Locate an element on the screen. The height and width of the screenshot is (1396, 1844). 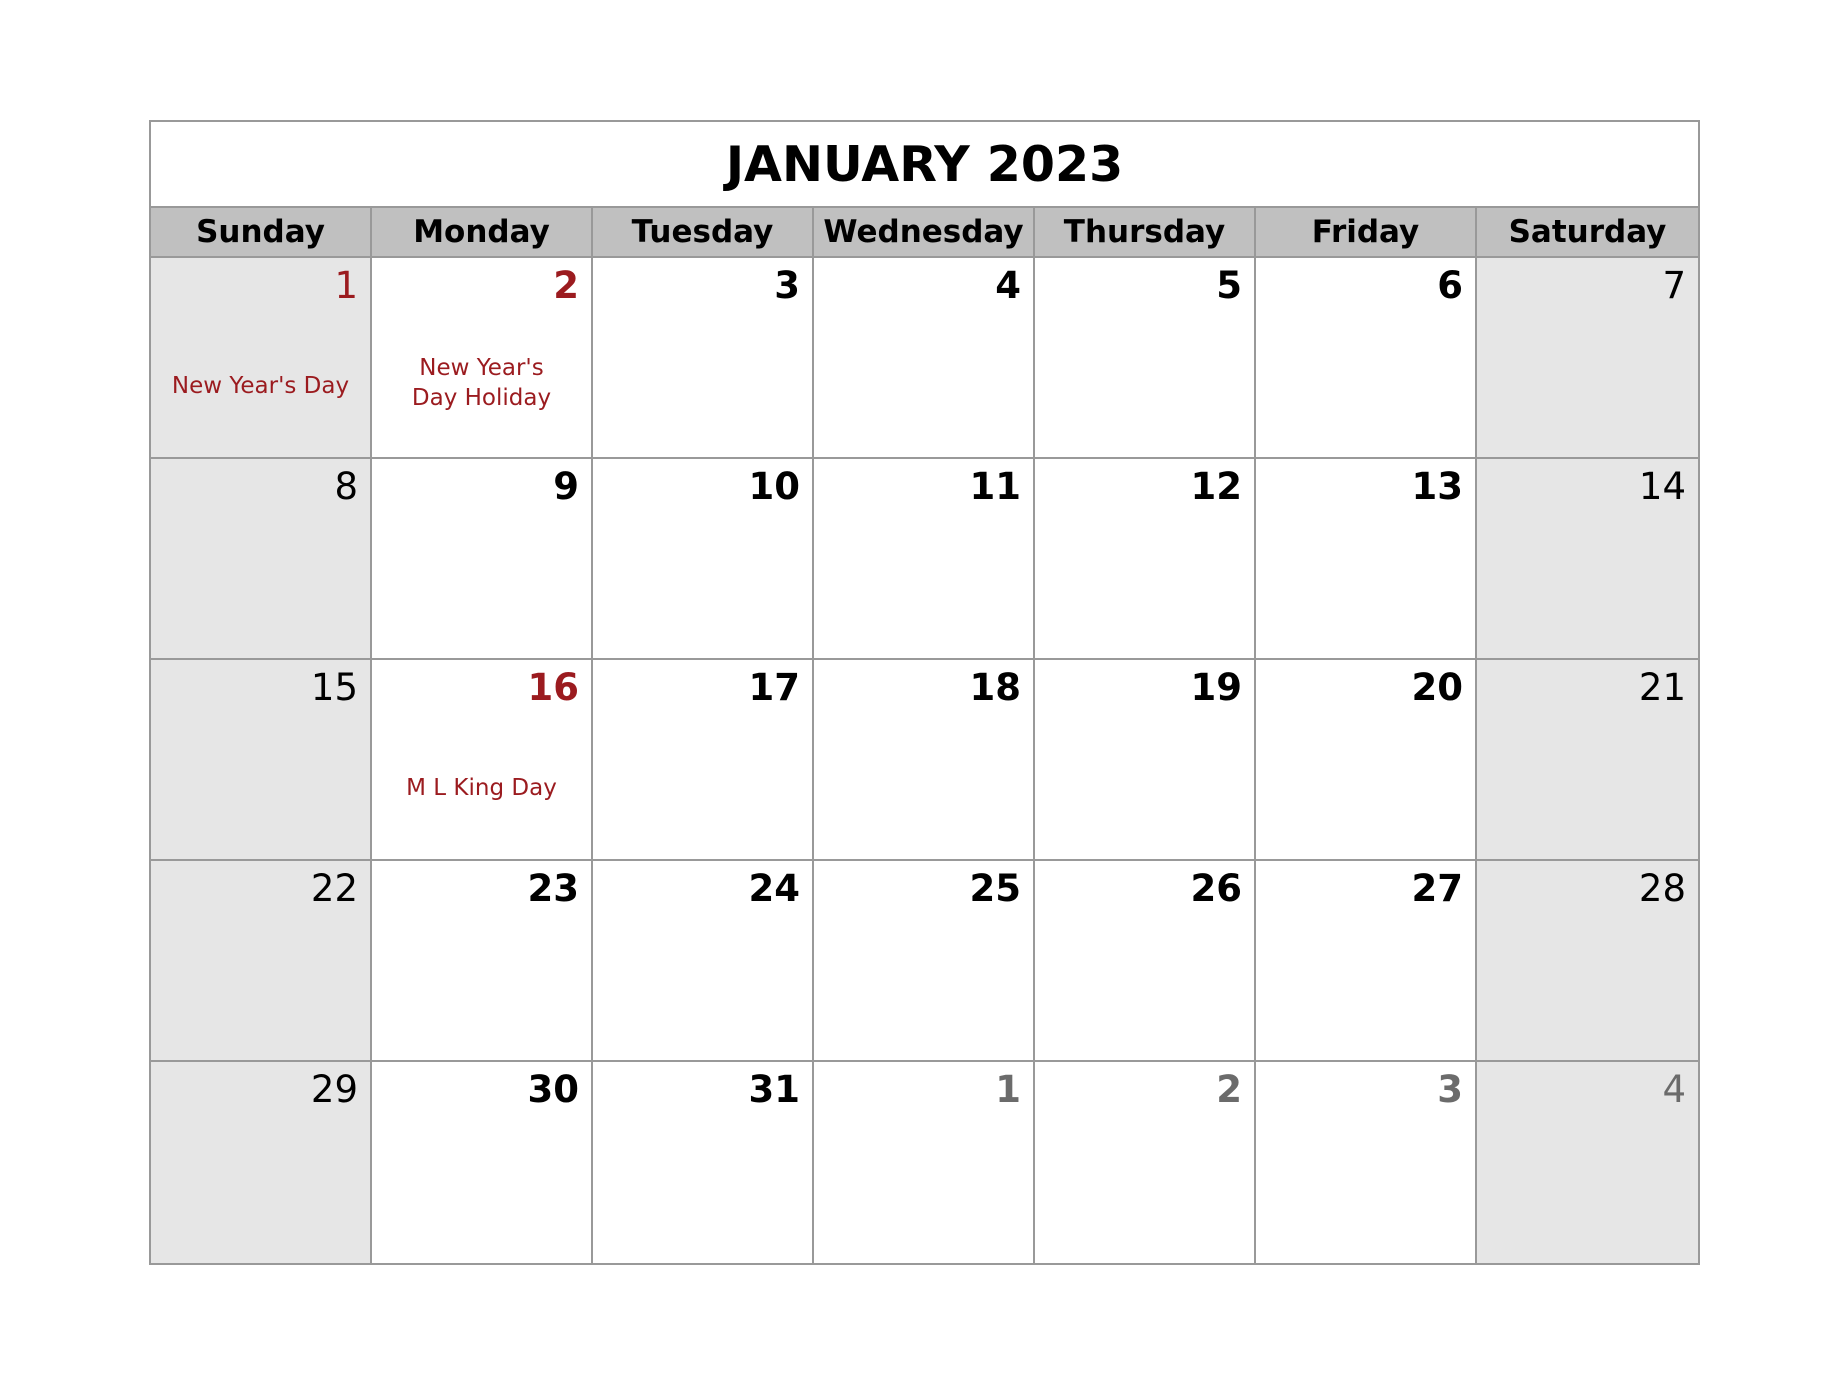
day-cell: 2 New Year's Day Holiday is located at coordinates (482, 358).